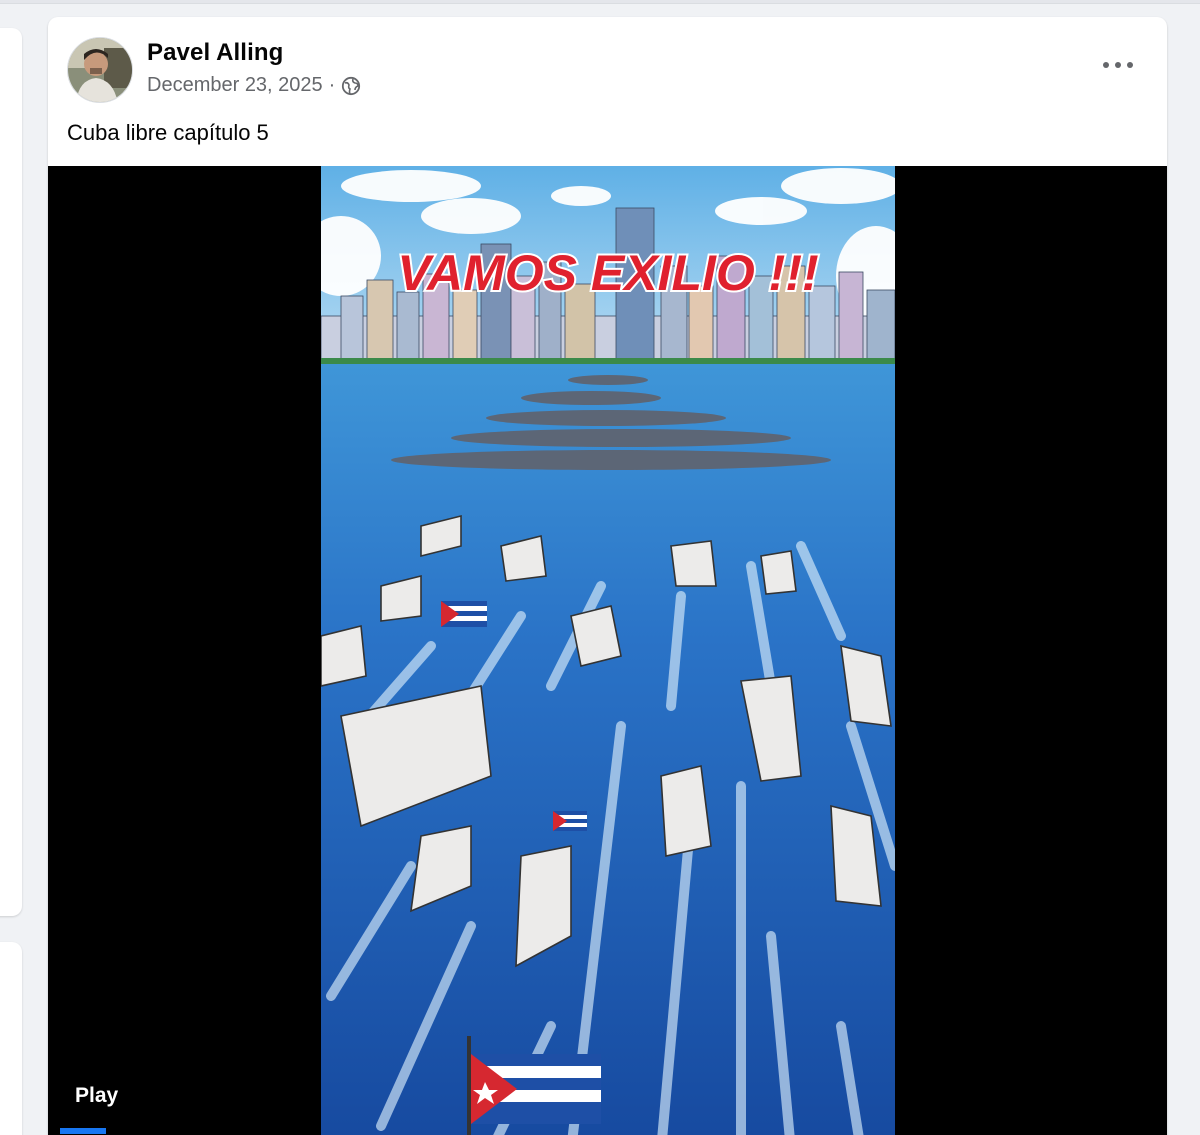 The width and height of the screenshot is (1200, 1135). Describe the element at coordinates (351, 86) in the screenshot. I see `globe-icon` at that location.